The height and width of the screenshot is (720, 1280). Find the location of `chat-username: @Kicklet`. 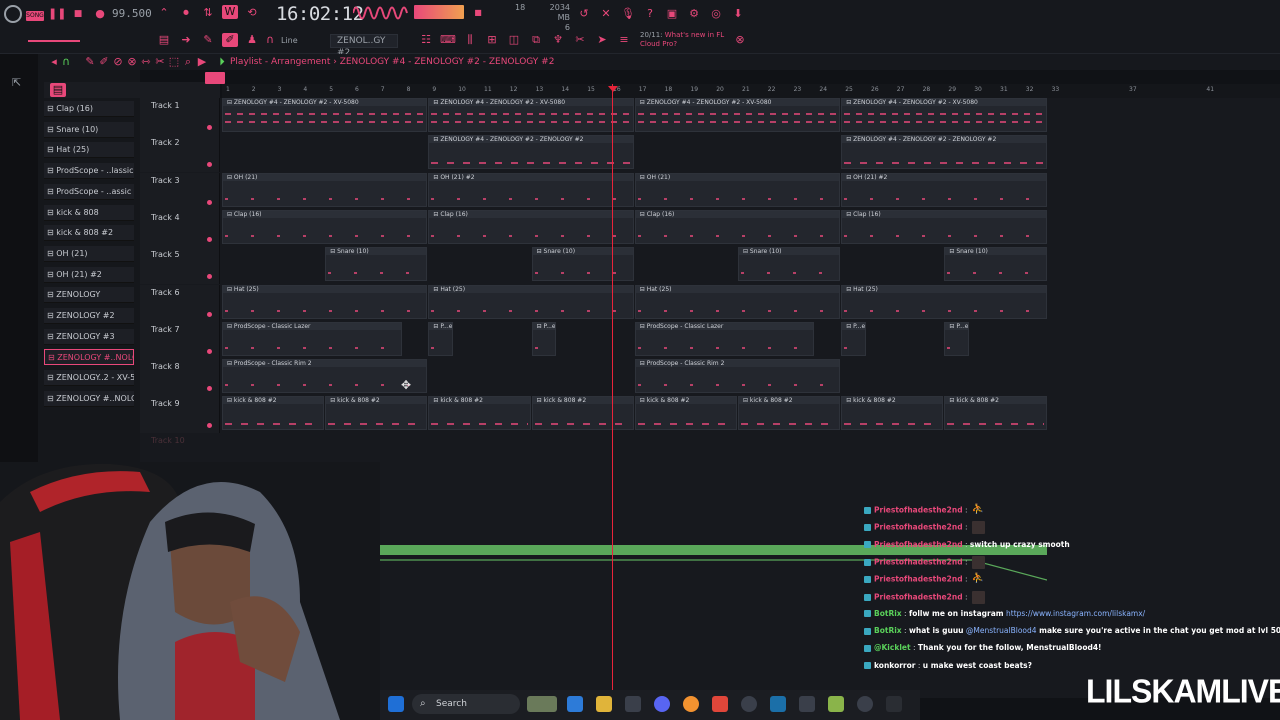

chat-username: @Kicklet is located at coordinates (892, 647).